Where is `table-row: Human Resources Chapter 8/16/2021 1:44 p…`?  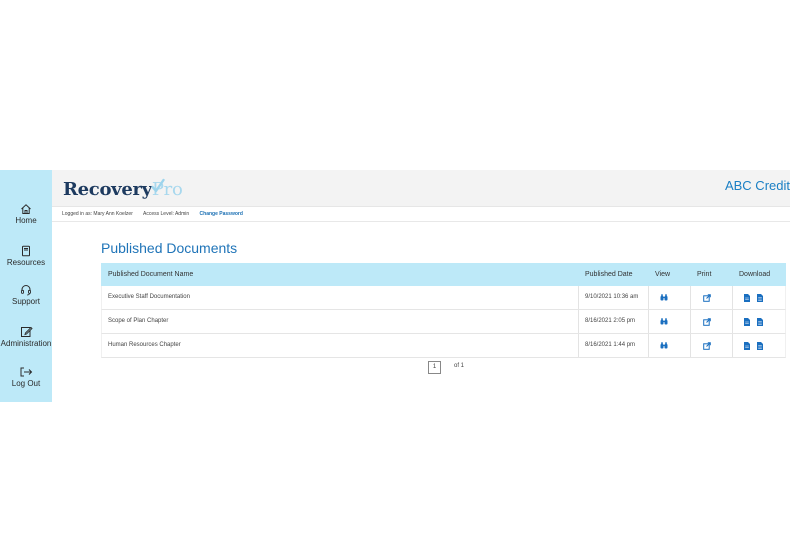
table-row: Human Resources Chapter 8/16/2021 1:44 p… is located at coordinates (443, 346).